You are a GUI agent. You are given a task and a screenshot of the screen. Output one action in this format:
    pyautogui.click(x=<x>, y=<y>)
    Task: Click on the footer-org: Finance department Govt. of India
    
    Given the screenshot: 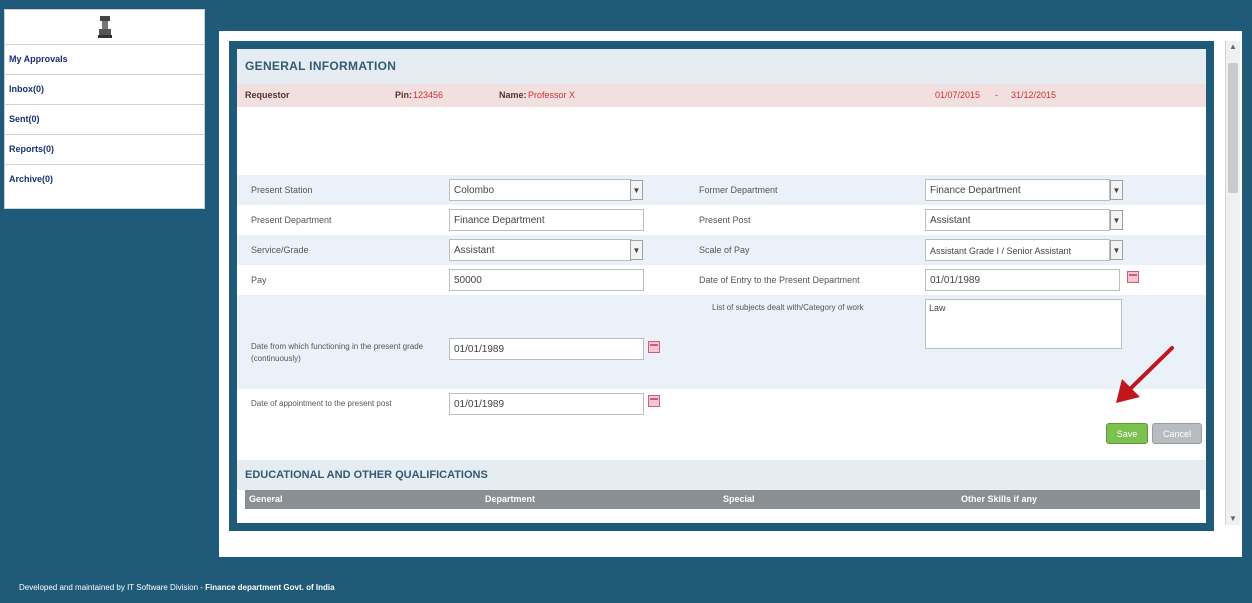 What is the action you would take?
    pyautogui.click(x=270, y=587)
    